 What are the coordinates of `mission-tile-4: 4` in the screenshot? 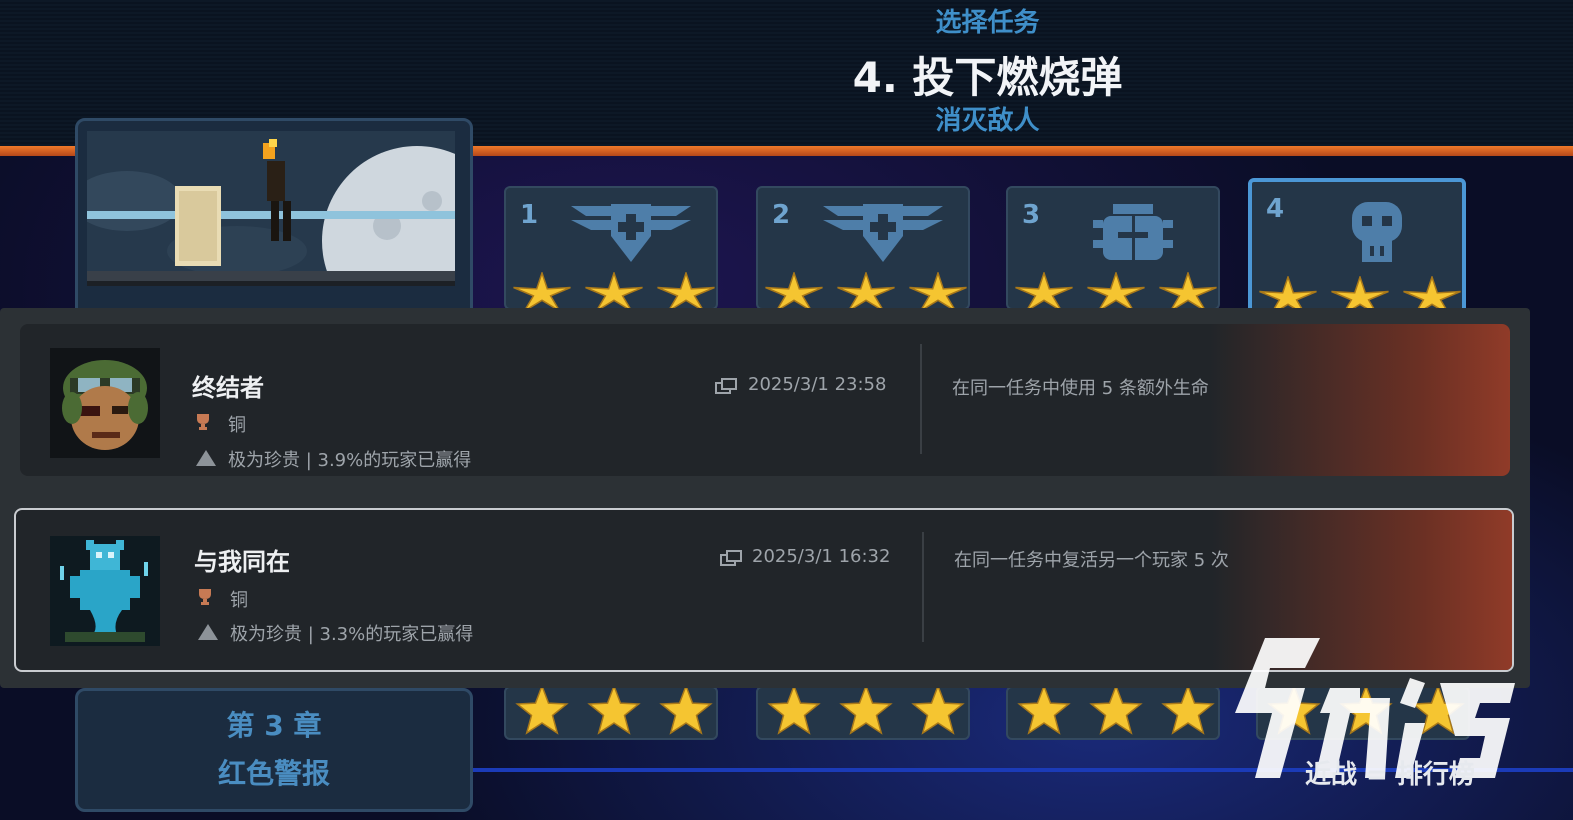 It's located at (1357, 247).